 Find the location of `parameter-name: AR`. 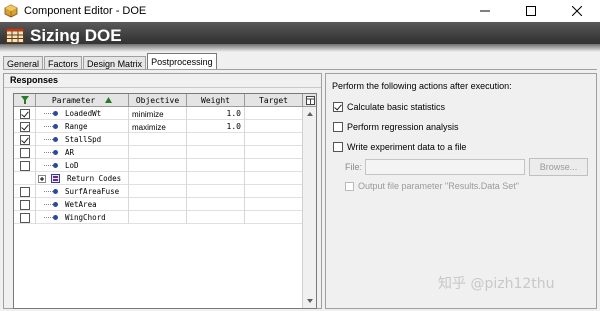

parameter-name: AR is located at coordinates (70, 152).